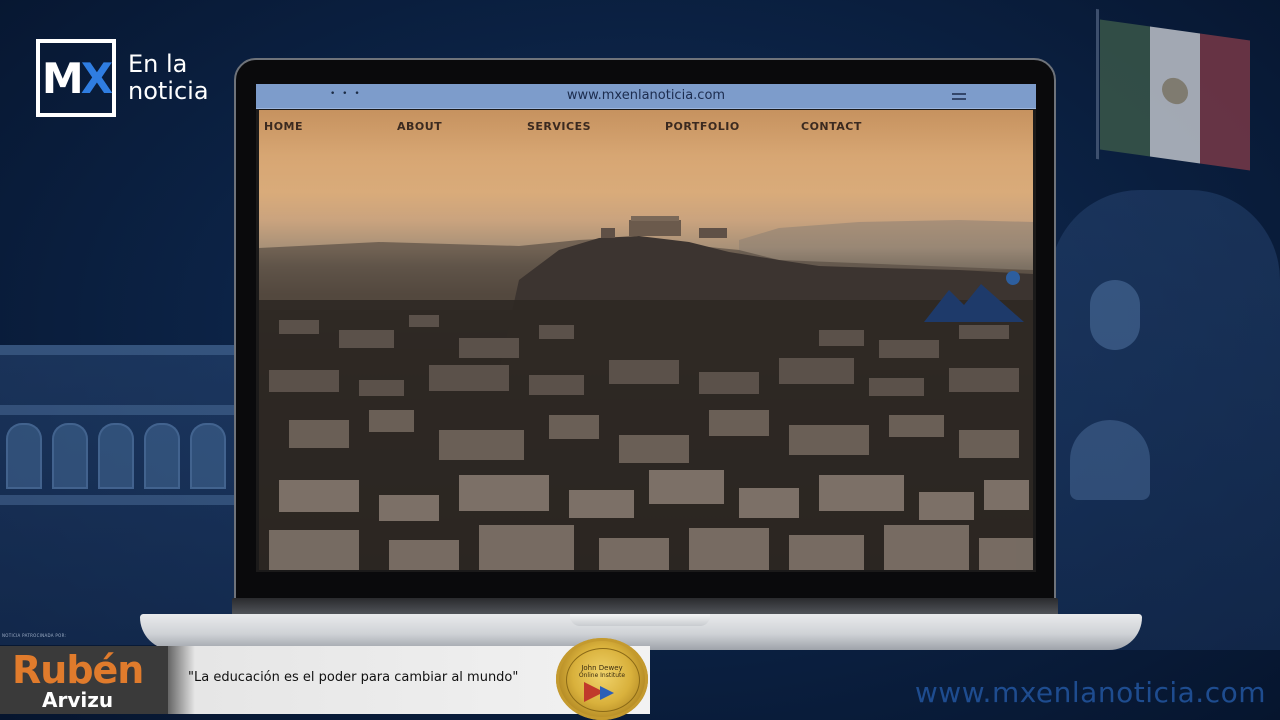 This screenshot has height=720, width=1280. Describe the element at coordinates (1173, 89) in the screenshot. I see `mexico-flag-icon` at that location.